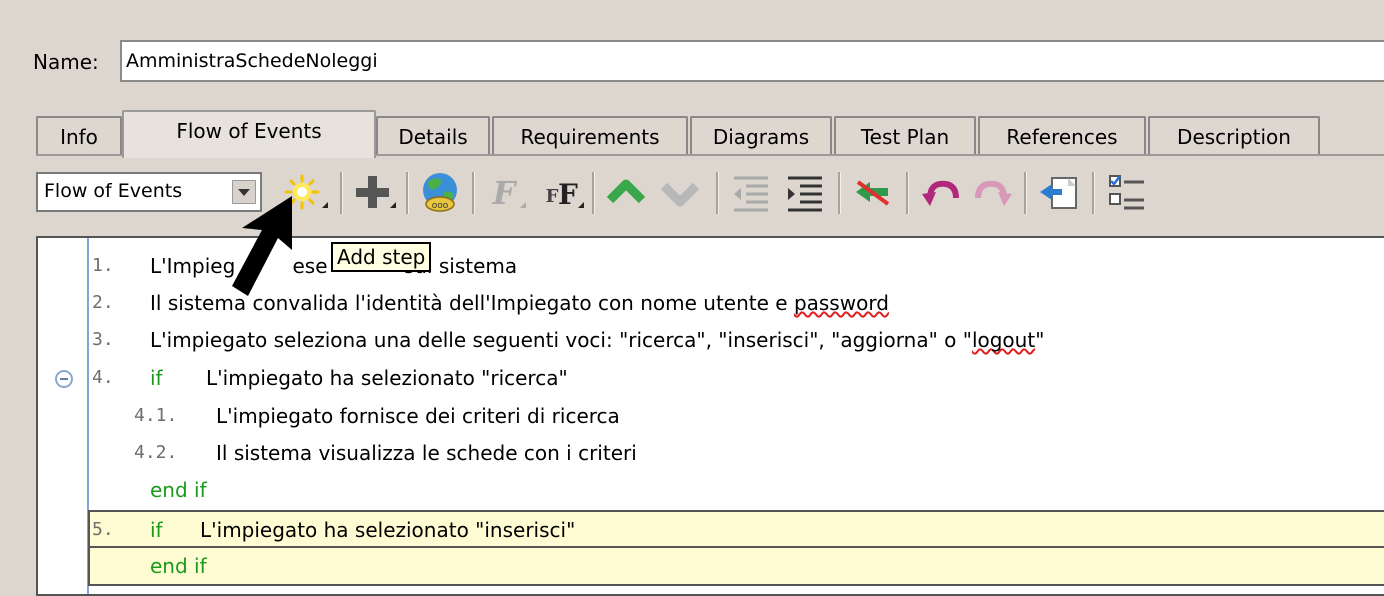  I want to click on checklist-button, so click(1128, 193).